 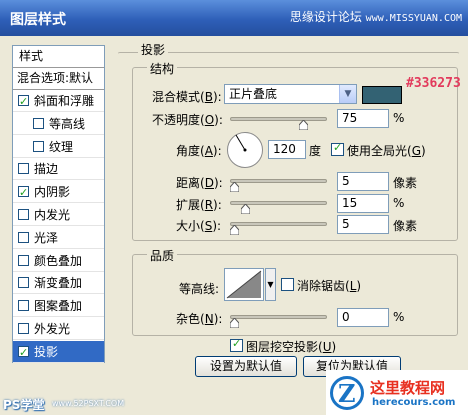 I want to click on distance-slider, so click(x=278, y=181).